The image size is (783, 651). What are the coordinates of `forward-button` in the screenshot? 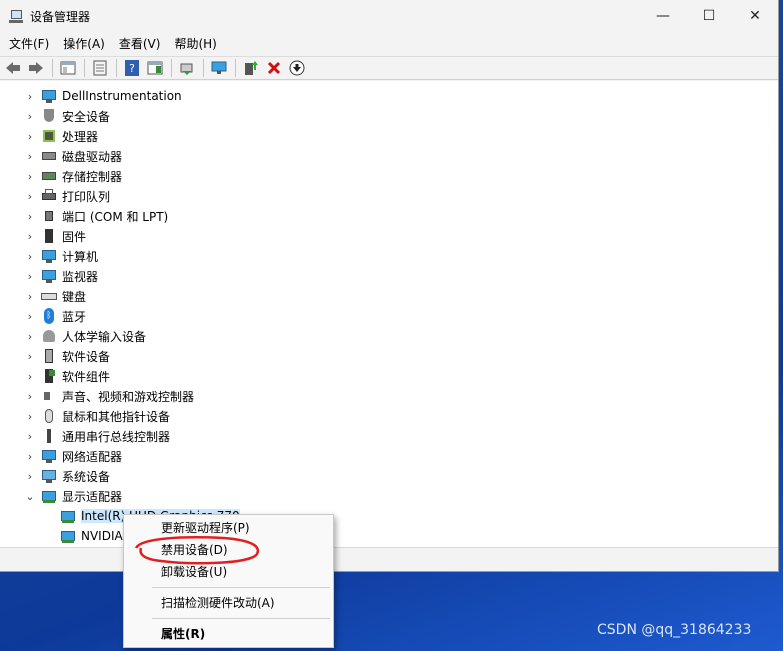 It's located at (36, 68).